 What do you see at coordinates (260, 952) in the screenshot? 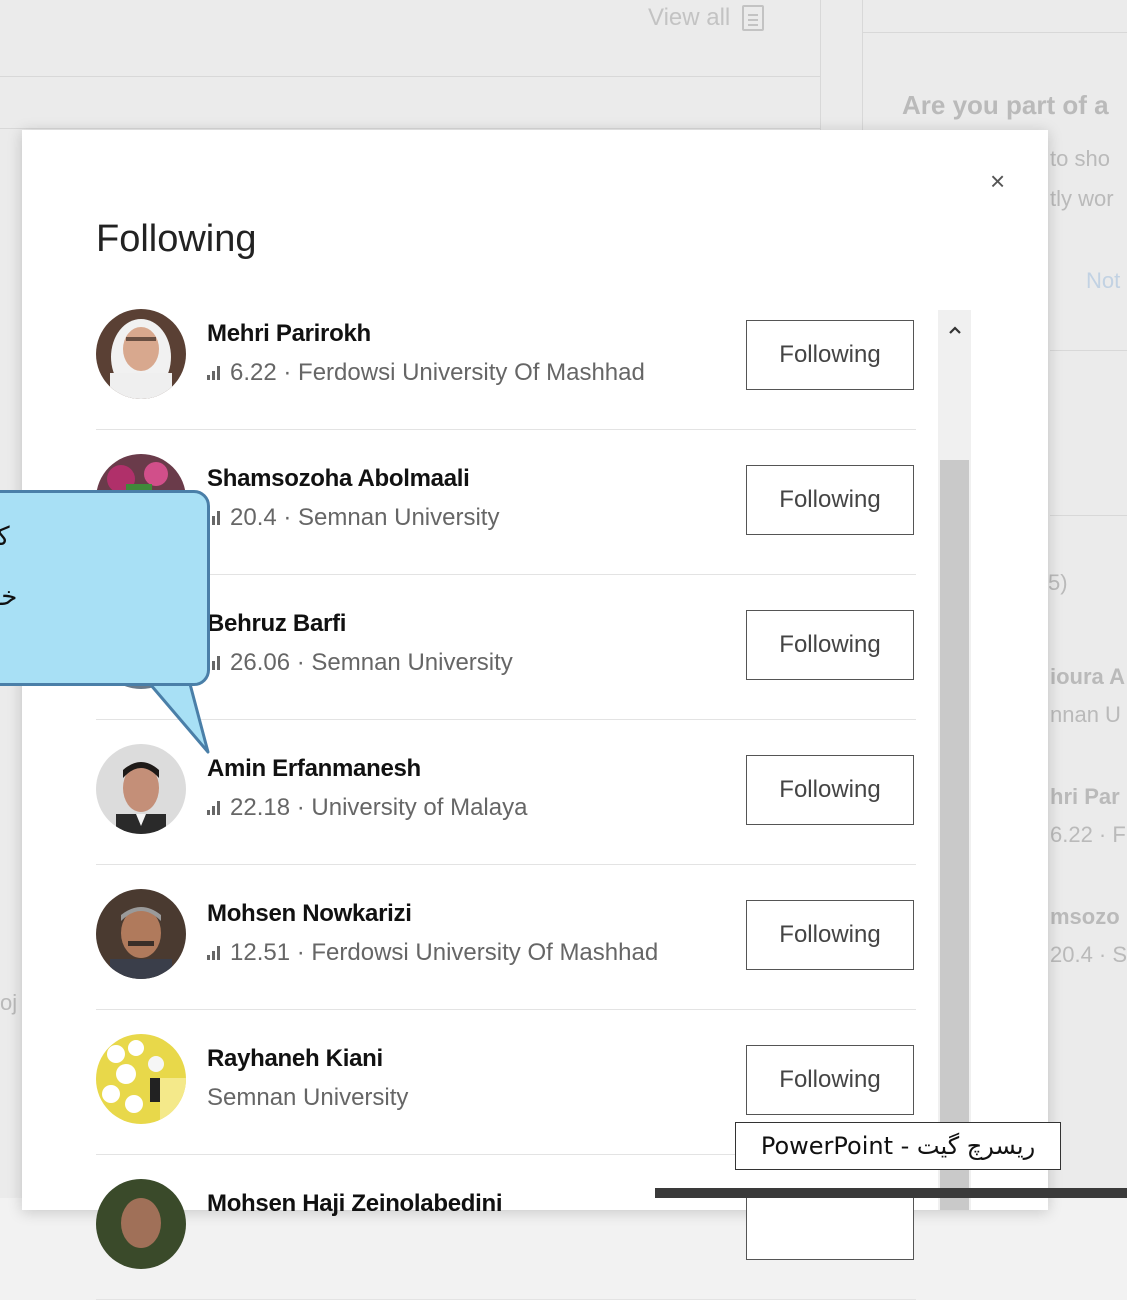
I see `rg-score: 12.51` at bounding box center [260, 952].